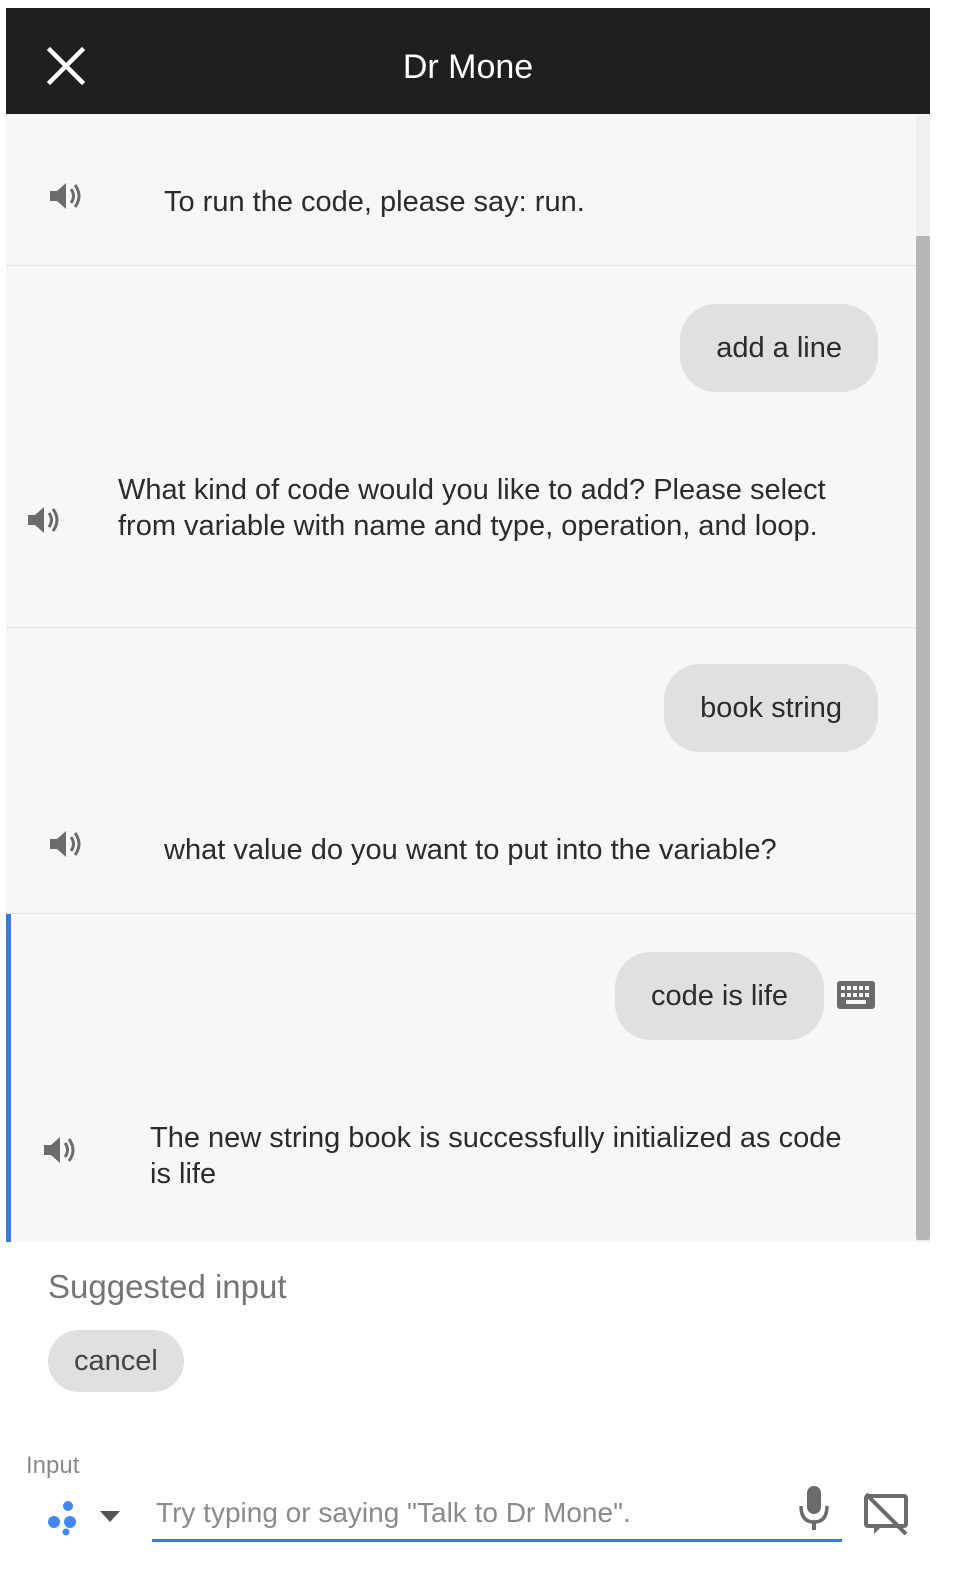 This screenshot has width=972, height=1596. What do you see at coordinates (719, 996) in the screenshot?
I see `user-message-bubble: code is life` at bounding box center [719, 996].